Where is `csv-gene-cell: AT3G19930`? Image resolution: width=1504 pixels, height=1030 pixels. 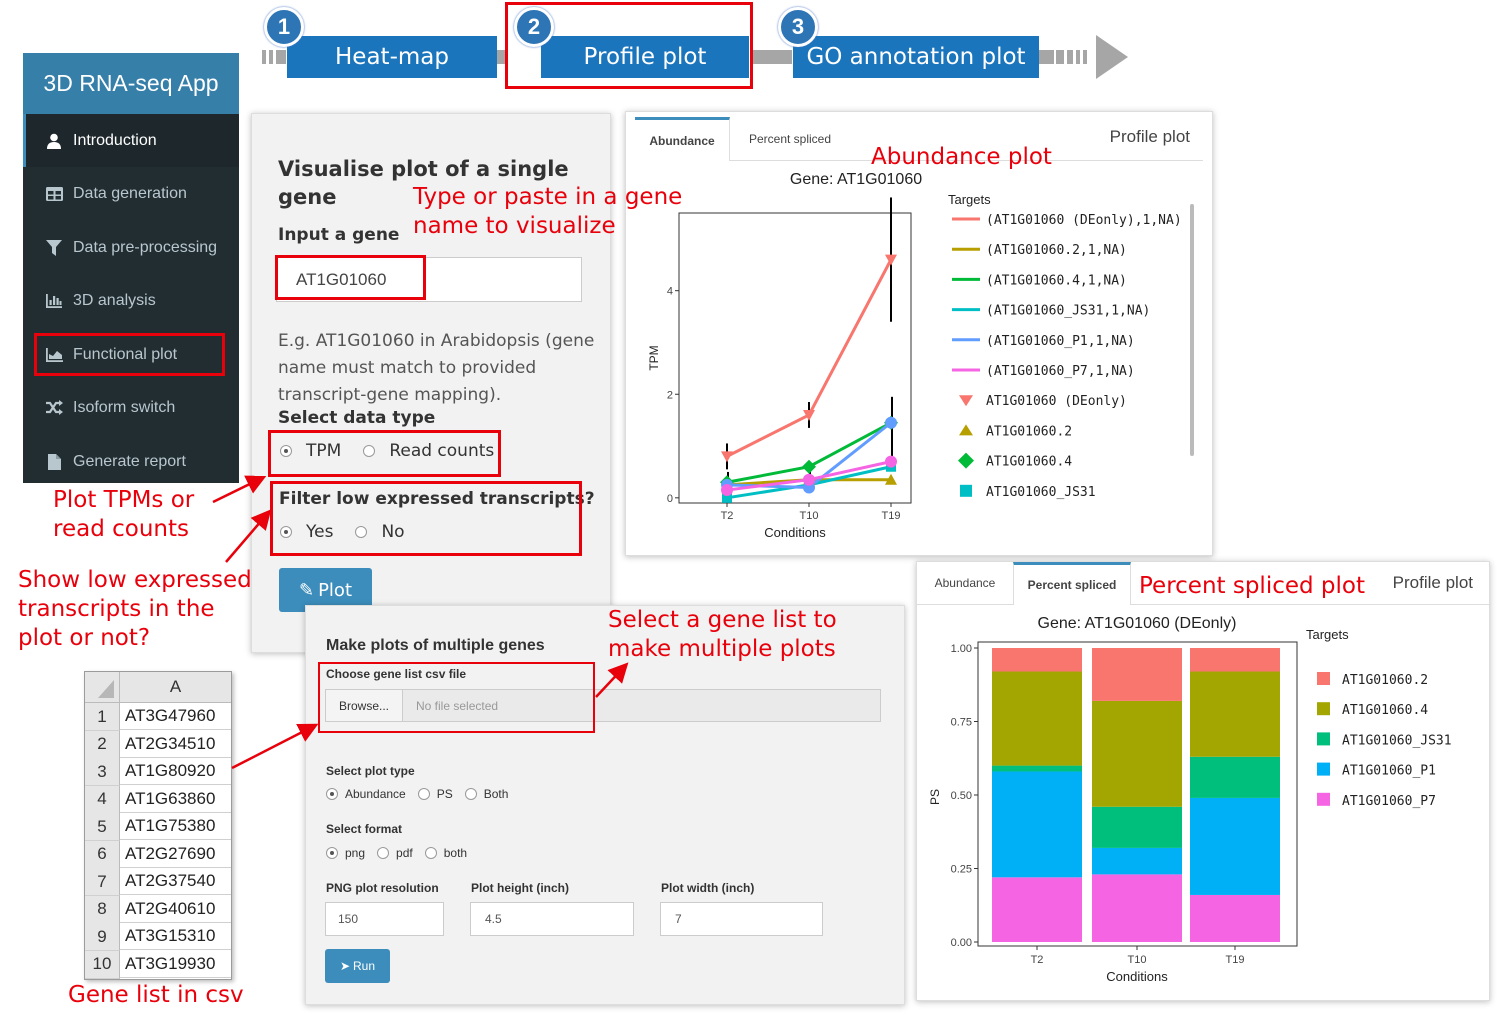 csv-gene-cell: AT3G19930 is located at coordinates (175, 964).